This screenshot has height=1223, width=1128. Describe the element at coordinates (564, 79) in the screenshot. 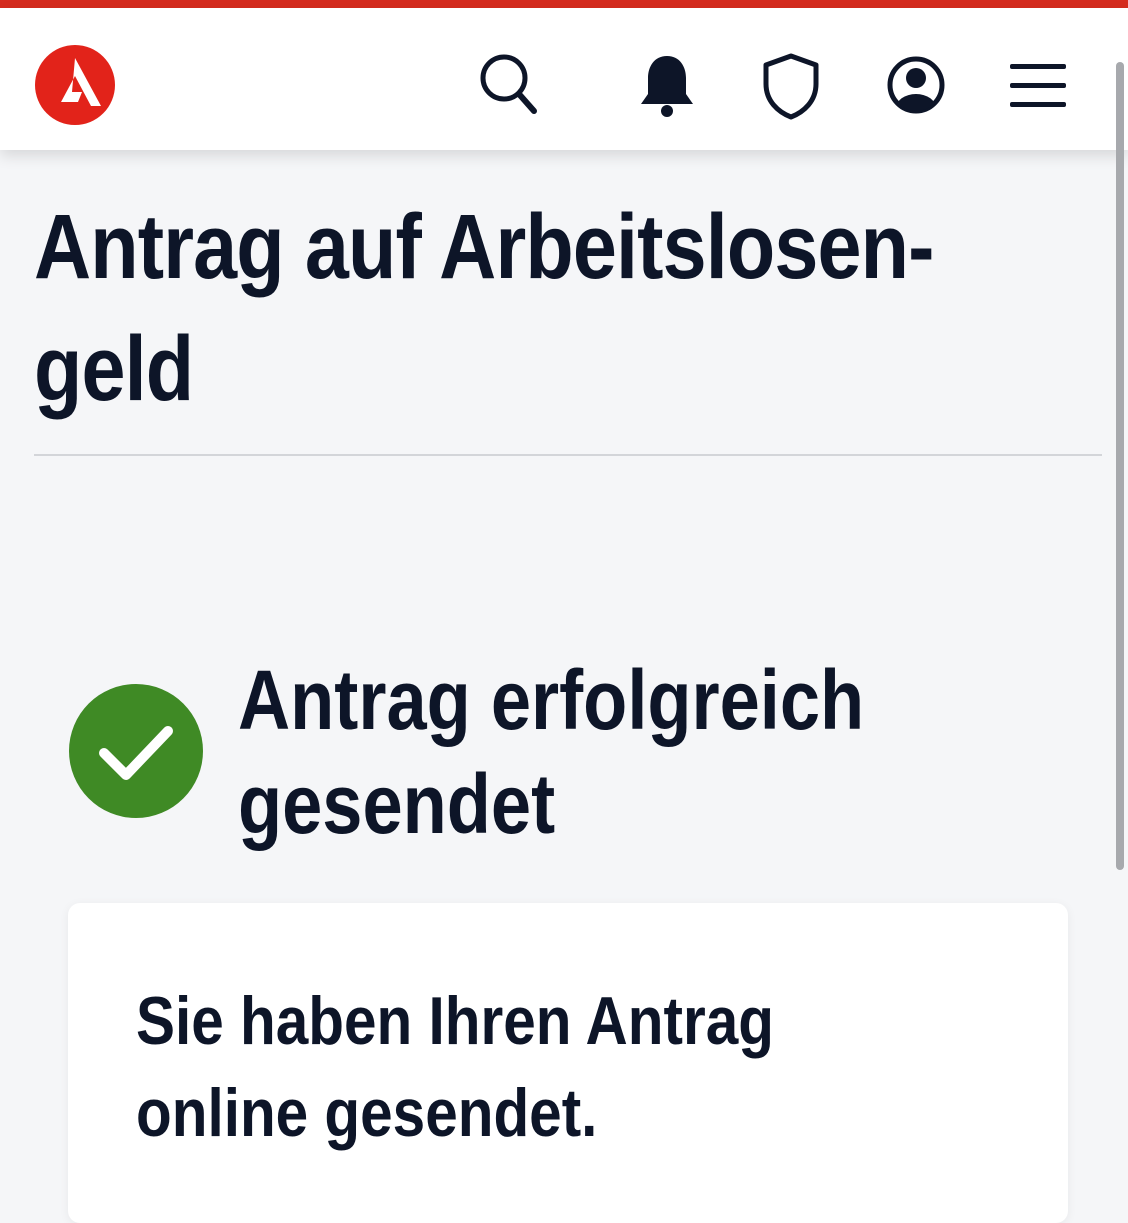

I see `app-header` at that location.